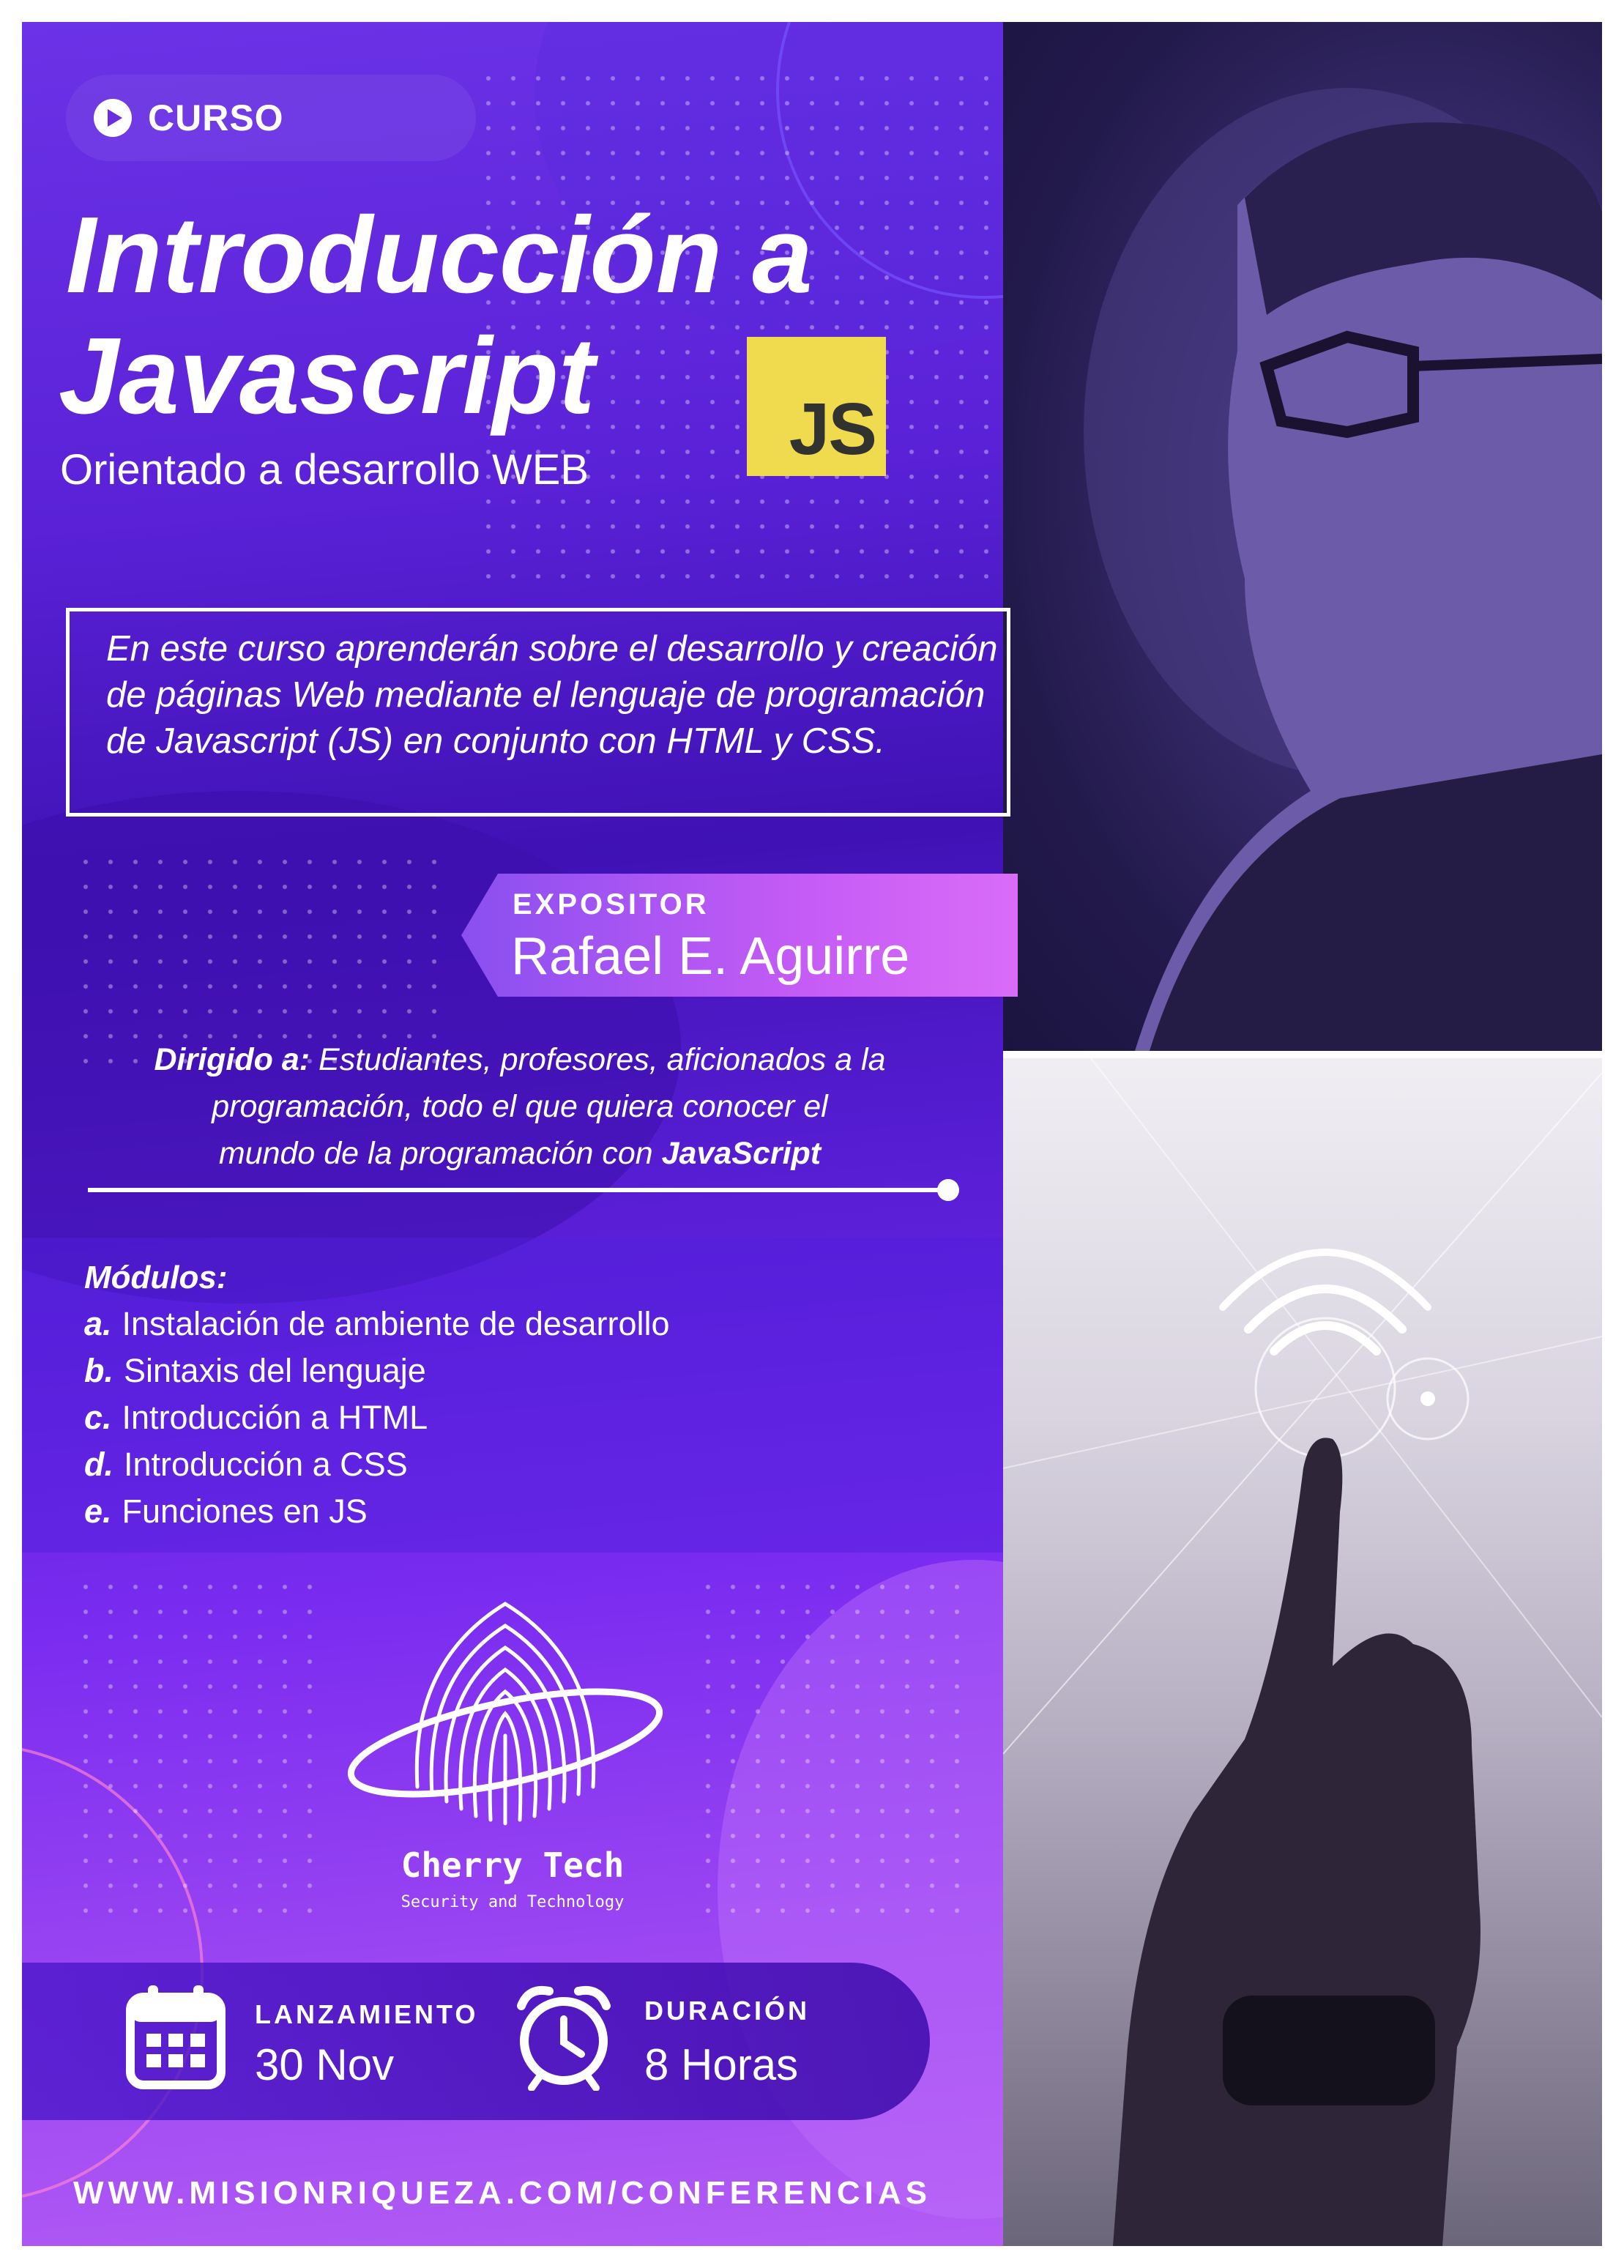 The width and height of the screenshot is (1624, 2268). Describe the element at coordinates (440, 1153) in the screenshot. I see `audience-line-3: mundo de la programación con` at that location.